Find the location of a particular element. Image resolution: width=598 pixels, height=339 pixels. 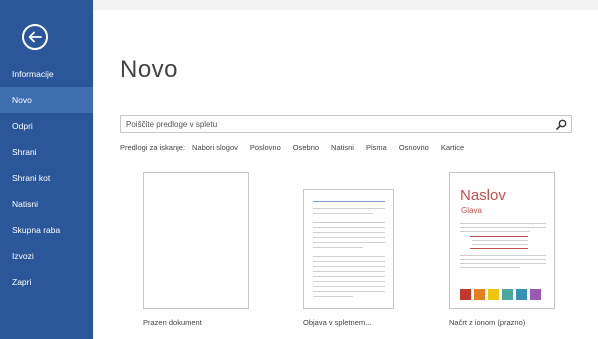

top-strip is located at coordinates (345, 5).